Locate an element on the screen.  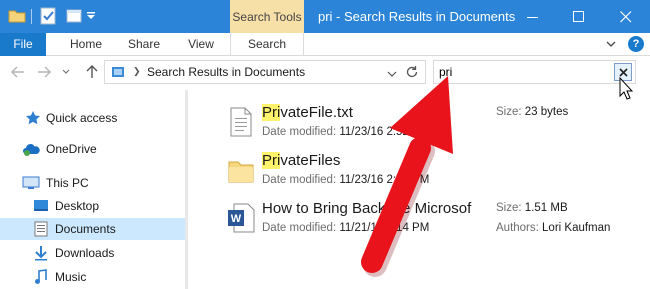
date-modified-value: 11/21/16 3:14 PM is located at coordinates (384, 228).